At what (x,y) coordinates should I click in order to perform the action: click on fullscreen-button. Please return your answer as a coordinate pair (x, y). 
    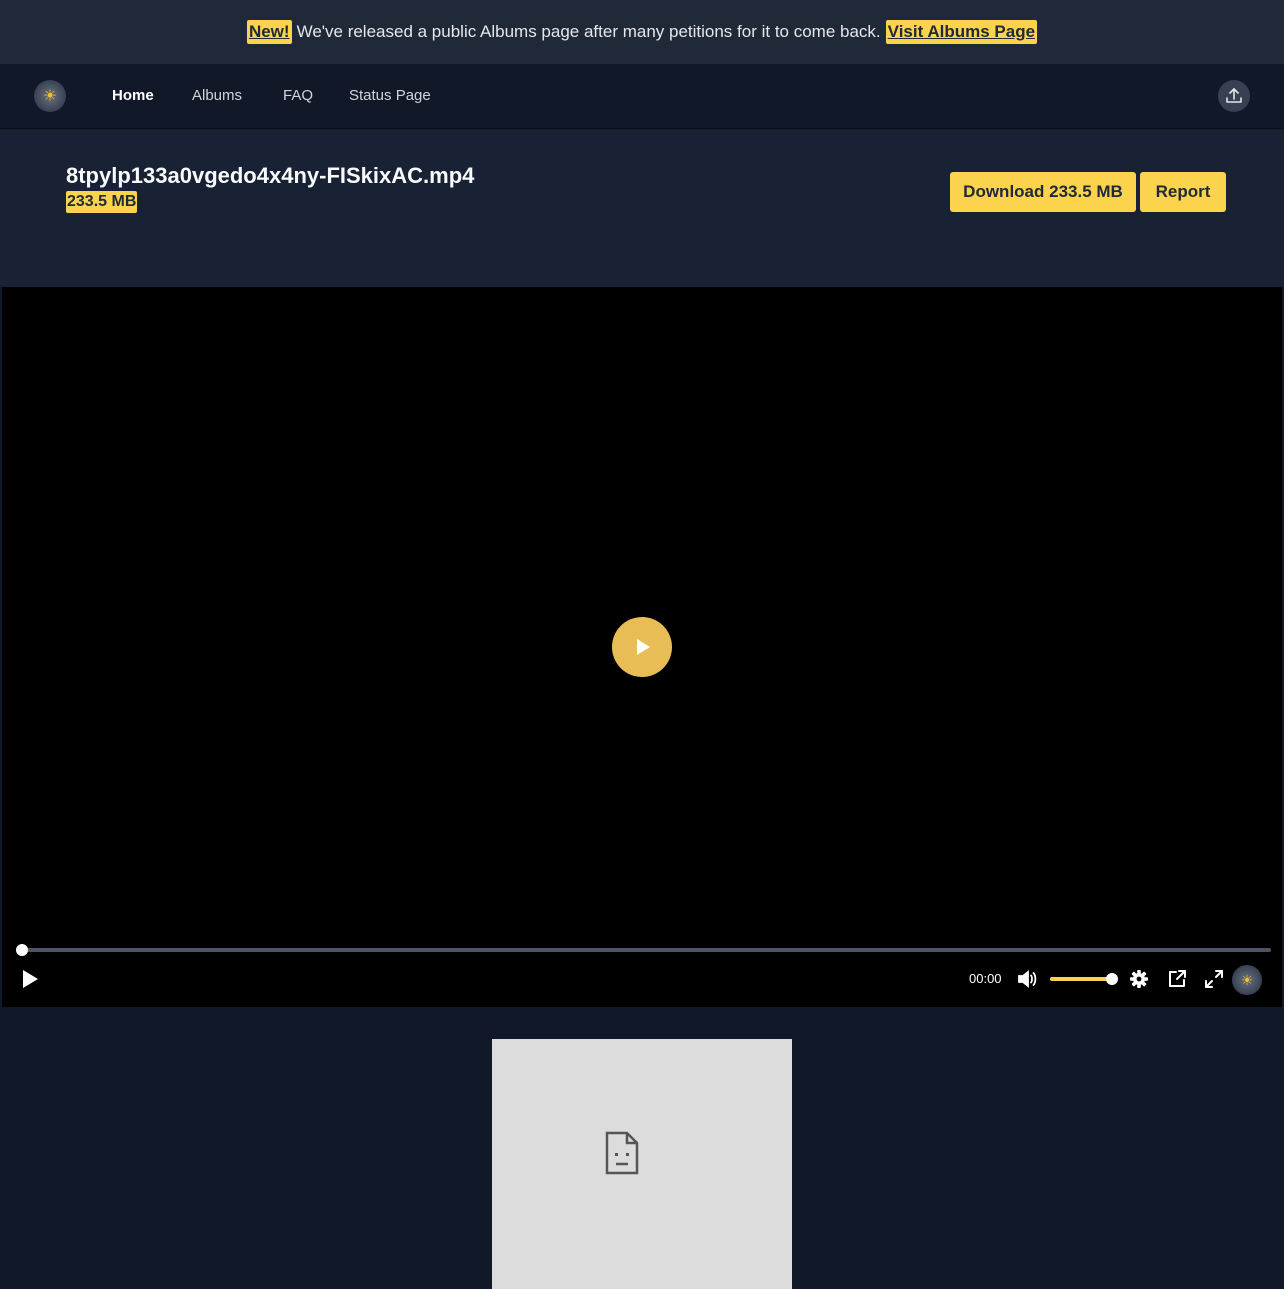
    Looking at the image, I should click on (1214, 979).